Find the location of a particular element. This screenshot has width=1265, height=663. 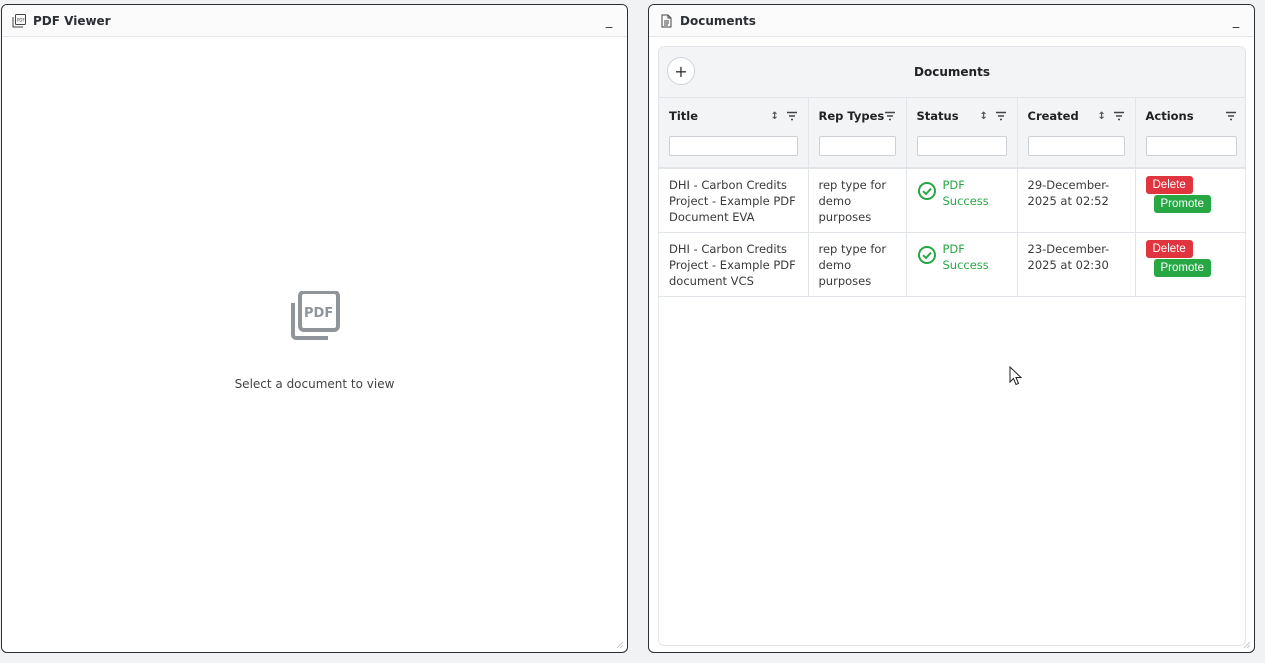

created-cell: 29-December-2025 at 02:52 is located at coordinates (1076, 200).